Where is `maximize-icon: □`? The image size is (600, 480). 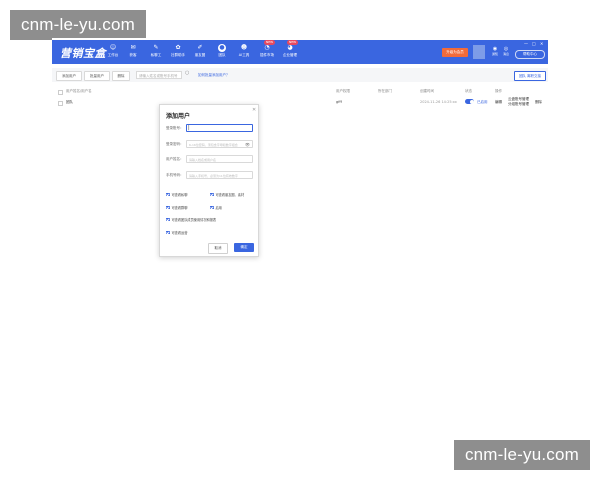 maximize-icon: □ is located at coordinates (534, 43).